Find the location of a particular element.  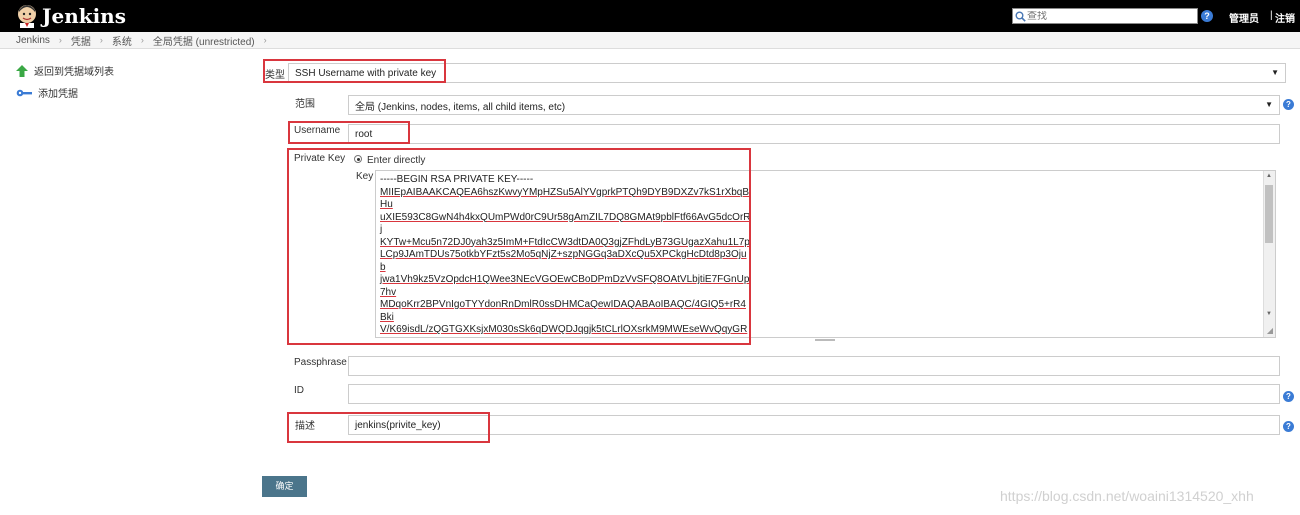

sidebar-item-back: 返回到凭据域列表 is located at coordinates (65, 70).